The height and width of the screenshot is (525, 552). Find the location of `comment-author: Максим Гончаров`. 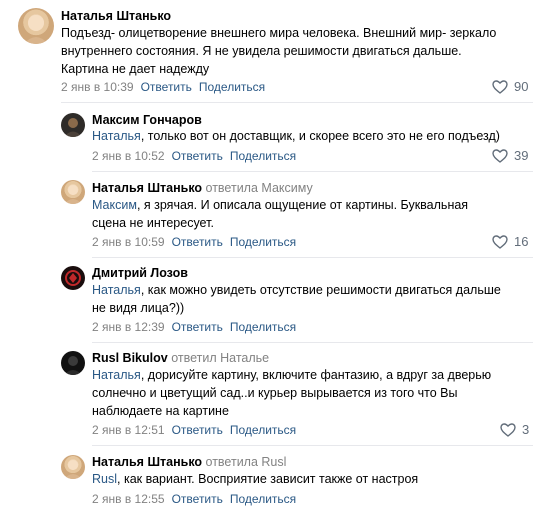

comment-author: Максим Гончаров is located at coordinates (147, 120).